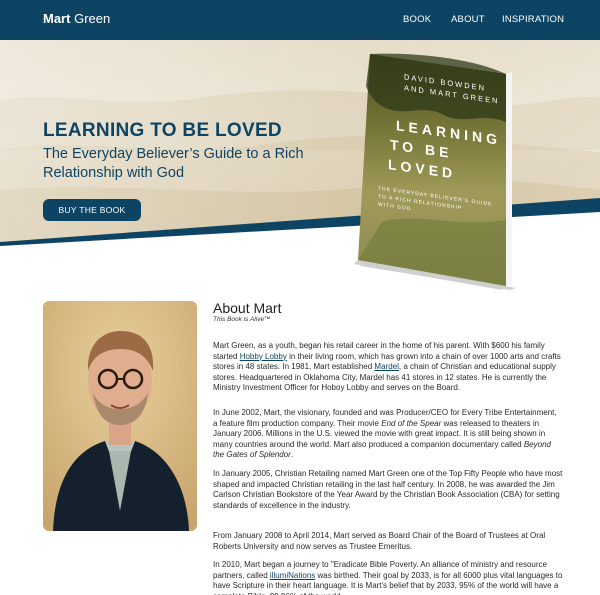  What do you see at coordinates (300, 20) in the screenshot?
I see `top-navbar: Mart Green BOOK ABOUT INSPIRATION` at bounding box center [300, 20].